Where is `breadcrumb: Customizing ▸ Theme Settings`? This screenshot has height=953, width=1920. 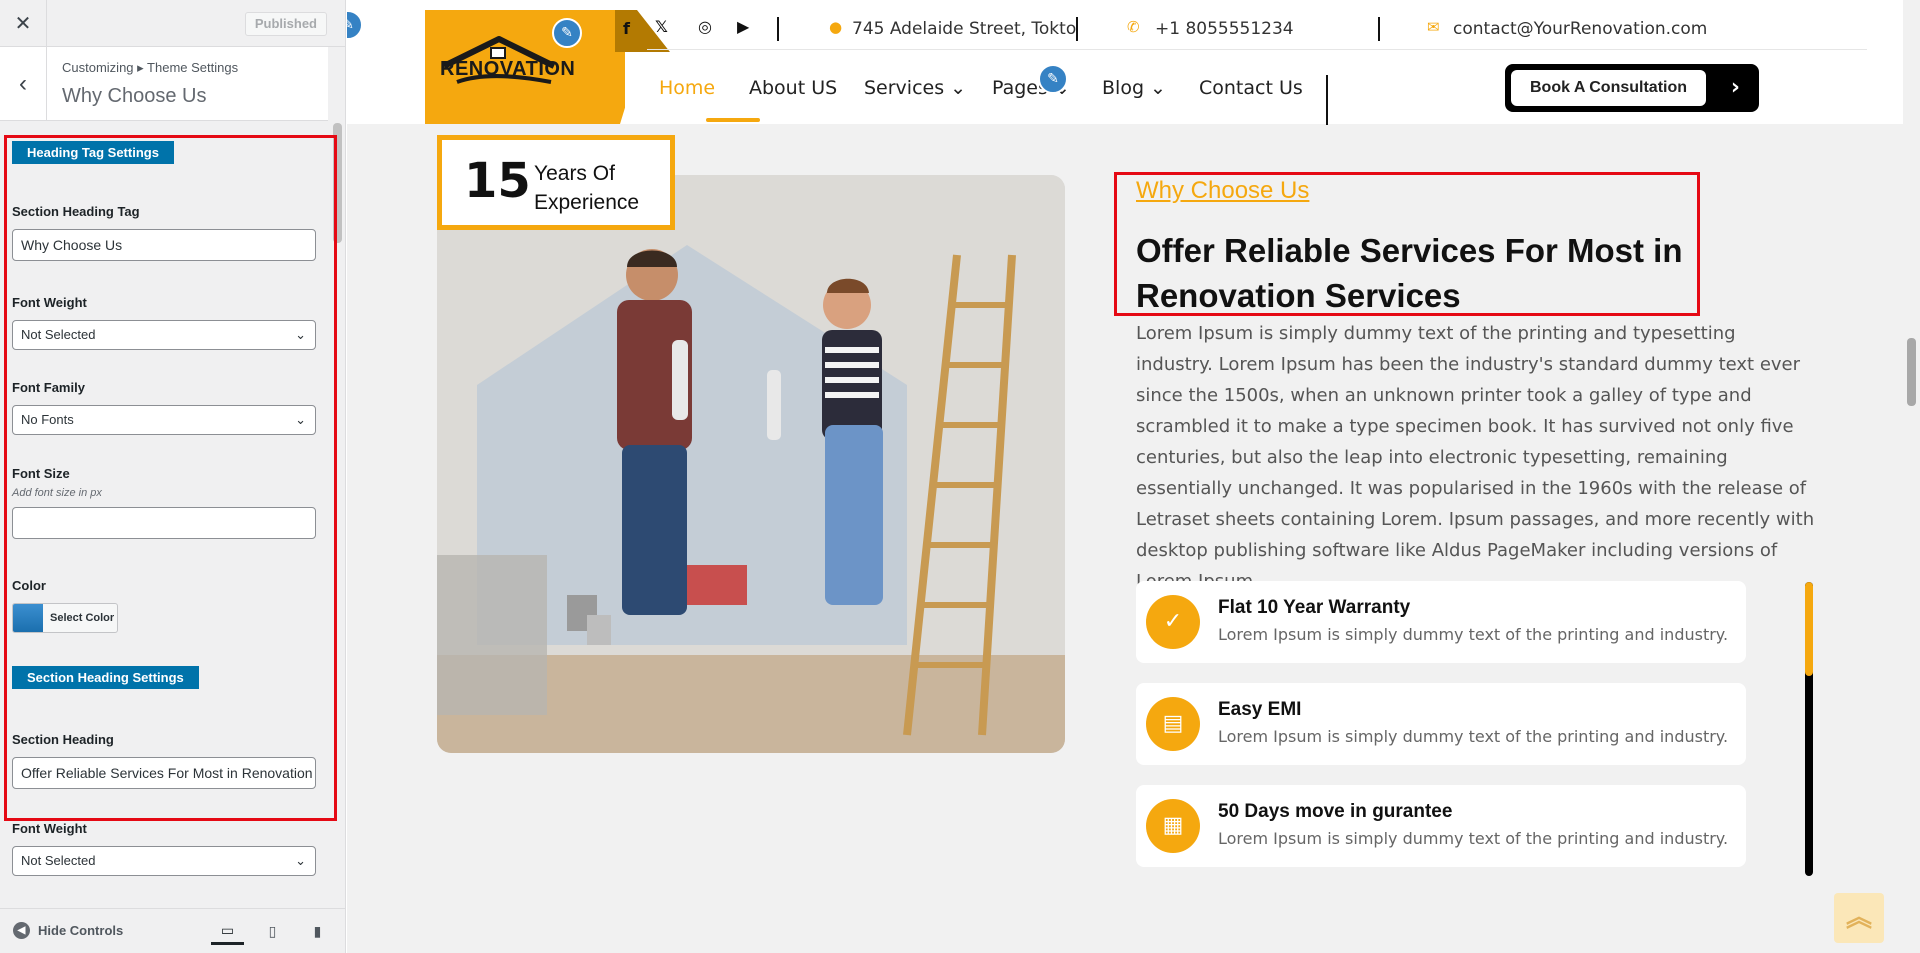 breadcrumb: Customizing ▸ Theme Settings is located at coordinates (150, 67).